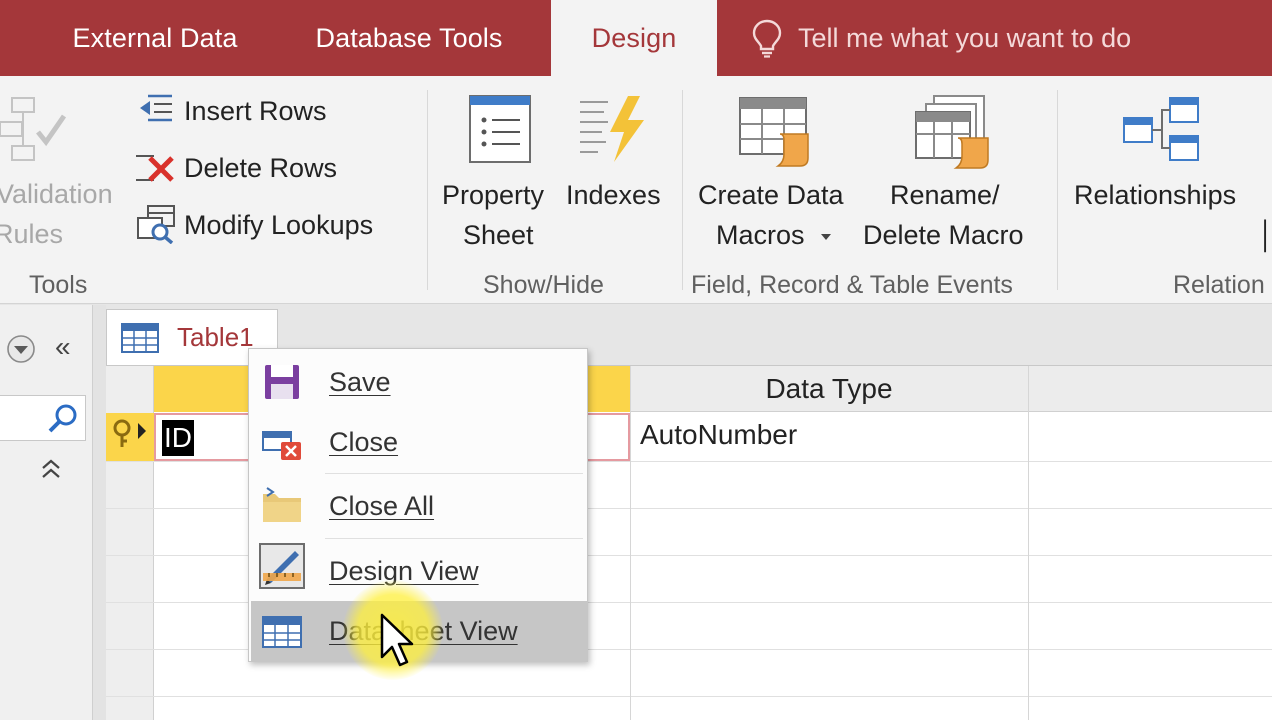  I want to click on modify-lookups-label: Modify Lookups, so click(279, 225).